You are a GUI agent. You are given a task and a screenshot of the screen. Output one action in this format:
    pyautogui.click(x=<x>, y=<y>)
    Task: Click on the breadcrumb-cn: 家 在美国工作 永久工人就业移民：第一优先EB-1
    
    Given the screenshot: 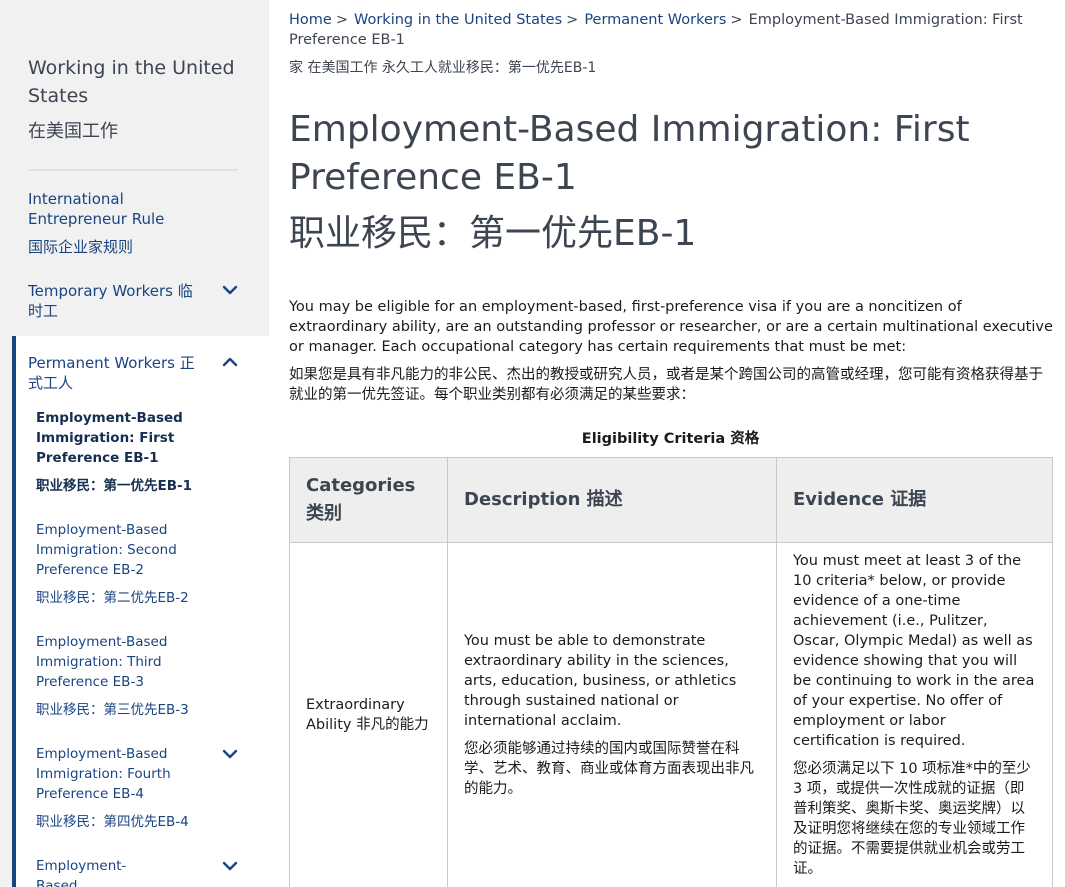 What is the action you would take?
    pyautogui.click(x=443, y=68)
    